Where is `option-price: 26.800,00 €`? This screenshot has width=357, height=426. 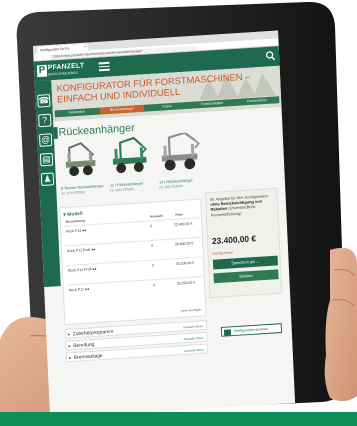 option-price: 26.800,00 € is located at coordinates (184, 244).